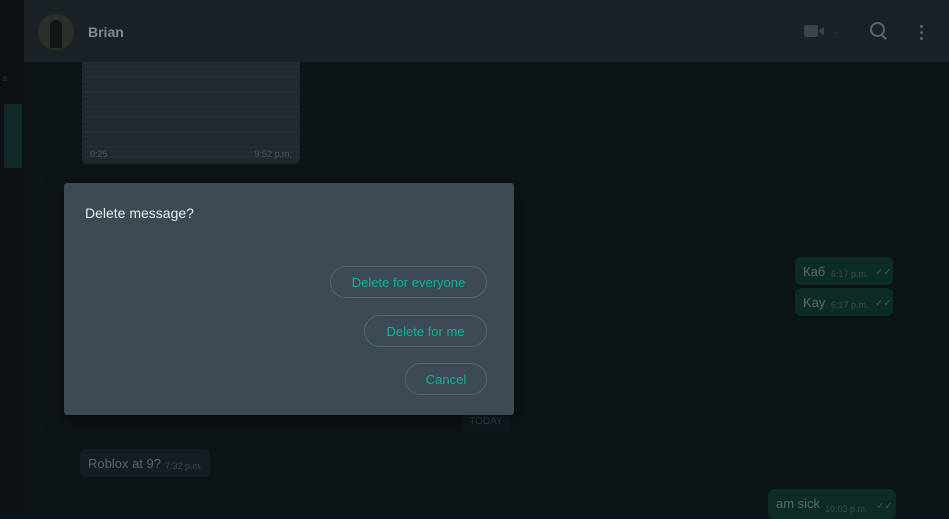  What do you see at coordinates (814, 31) in the screenshot?
I see `video-call-icon` at bounding box center [814, 31].